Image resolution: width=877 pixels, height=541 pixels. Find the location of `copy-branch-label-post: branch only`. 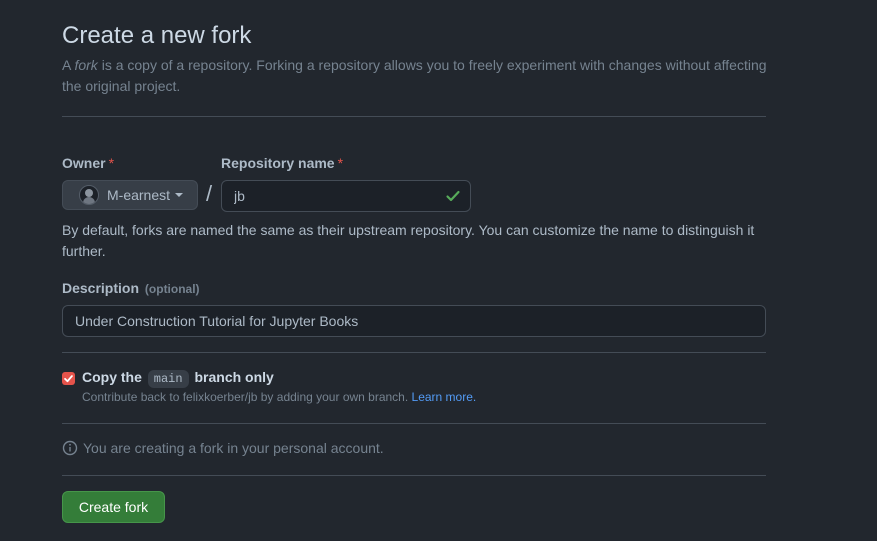

copy-branch-label-post: branch only is located at coordinates (234, 377).